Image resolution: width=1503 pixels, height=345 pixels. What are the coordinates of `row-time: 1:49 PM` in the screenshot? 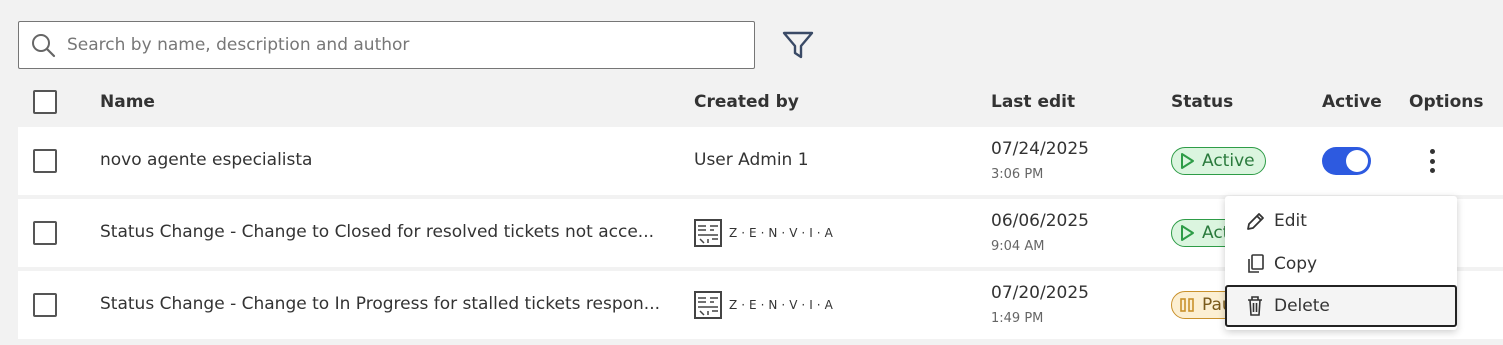 It's located at (1017, 318).